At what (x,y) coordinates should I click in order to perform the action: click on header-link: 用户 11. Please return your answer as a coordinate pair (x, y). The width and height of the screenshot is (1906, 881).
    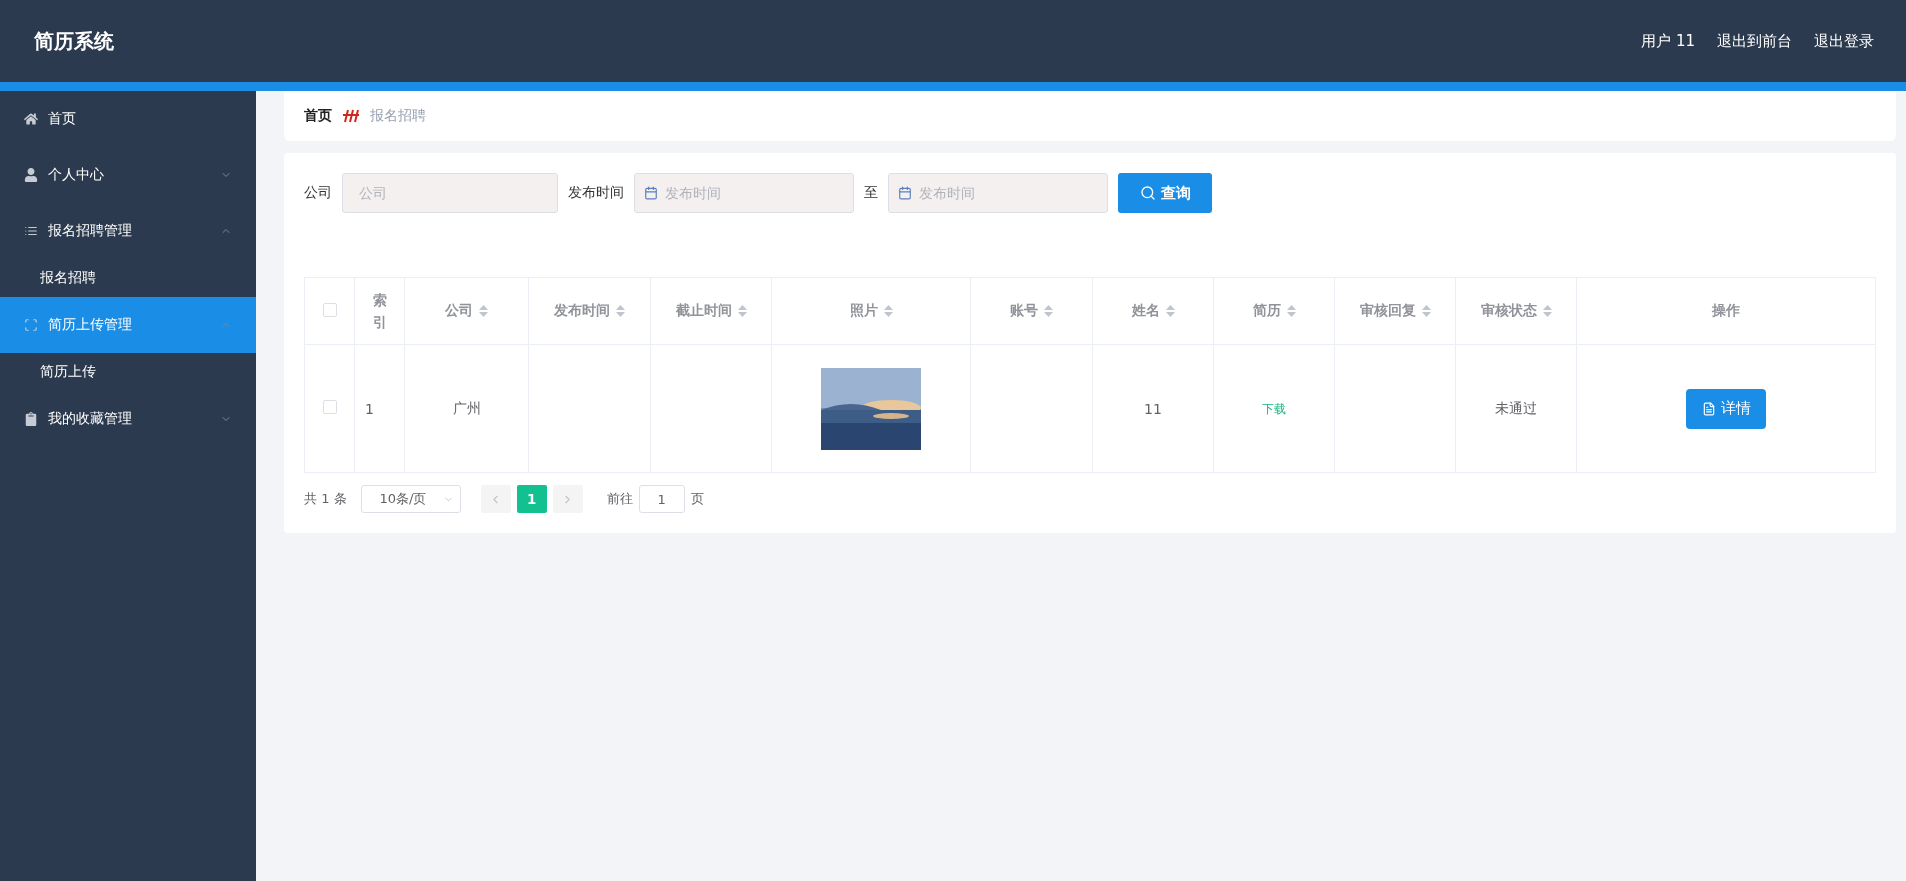
    Looking at the image, I should click on (1668, 41).